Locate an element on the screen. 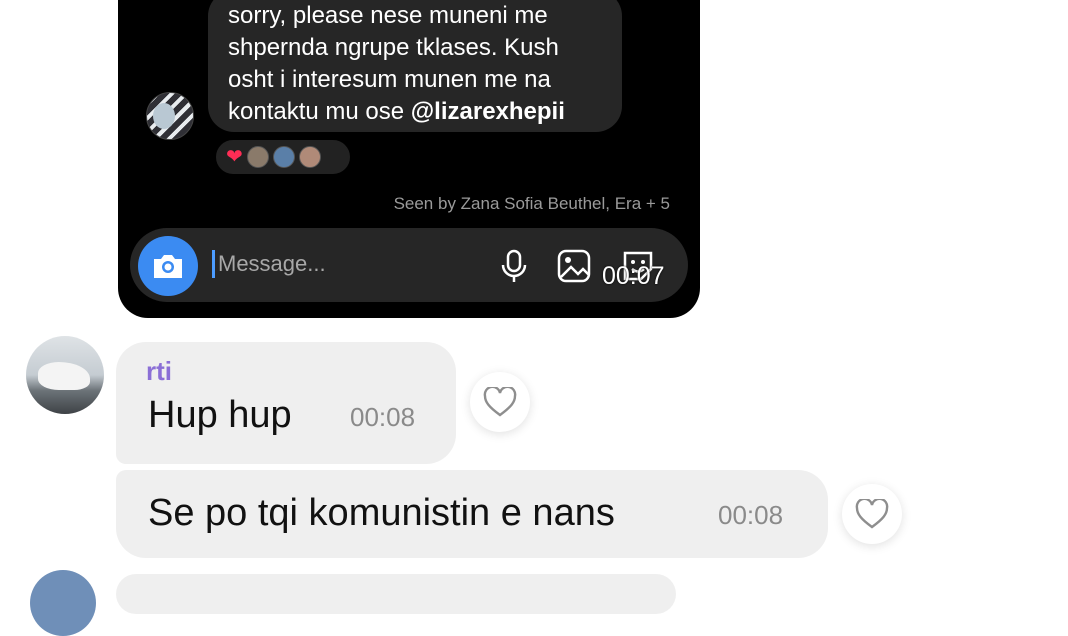 This screenshot has height=636, width=1068. message-bubble: rti Hup hup 00:08 is located at coordinates (286, 403).